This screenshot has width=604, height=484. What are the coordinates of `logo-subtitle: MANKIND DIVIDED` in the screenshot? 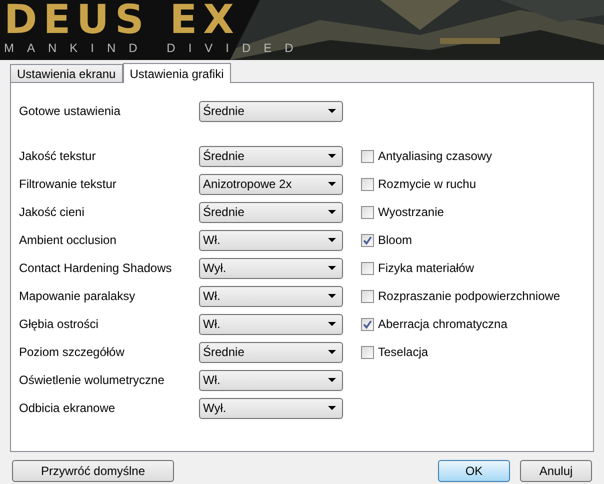 It's located at (155, 48).